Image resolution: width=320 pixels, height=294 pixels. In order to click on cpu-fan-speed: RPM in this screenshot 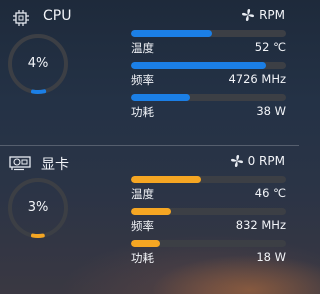, I will do `click(272, 15)`.